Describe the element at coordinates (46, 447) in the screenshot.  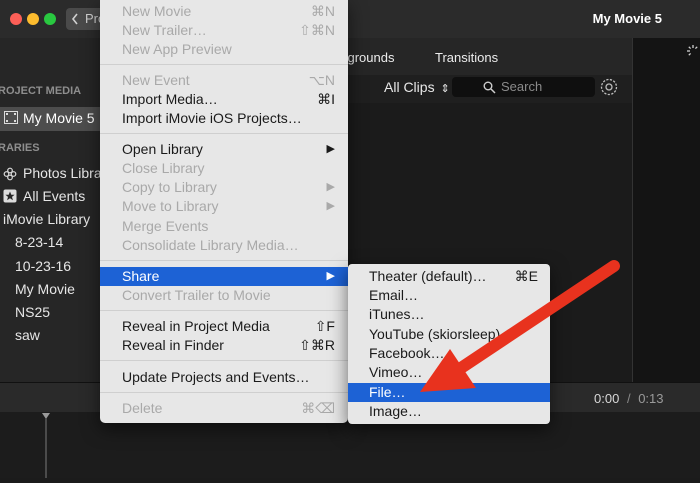
I see `playhead-icon` at that location.